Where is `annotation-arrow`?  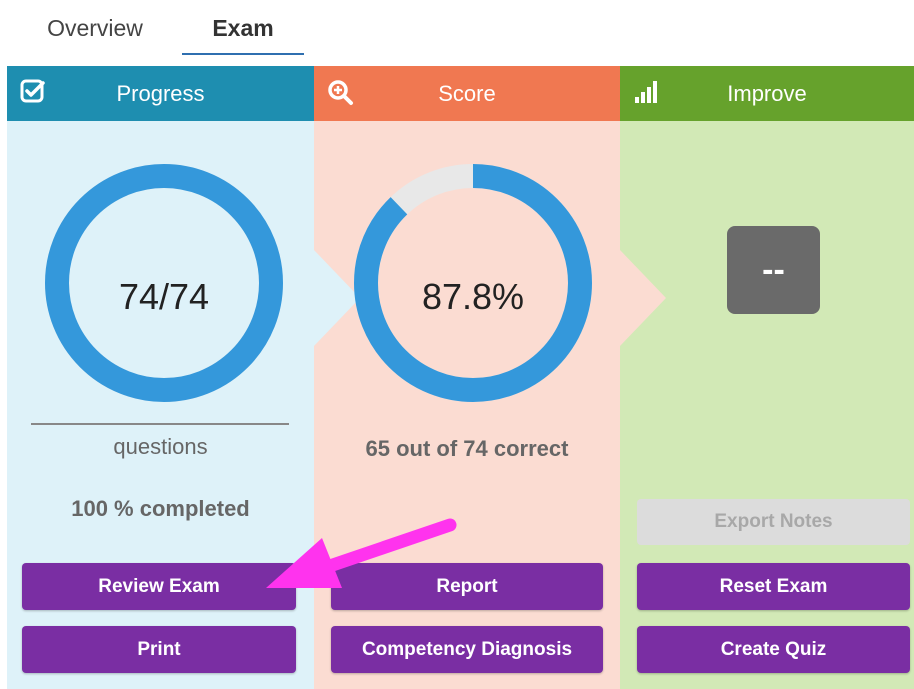
annotation-arrow is located at coordinates (361, 553).